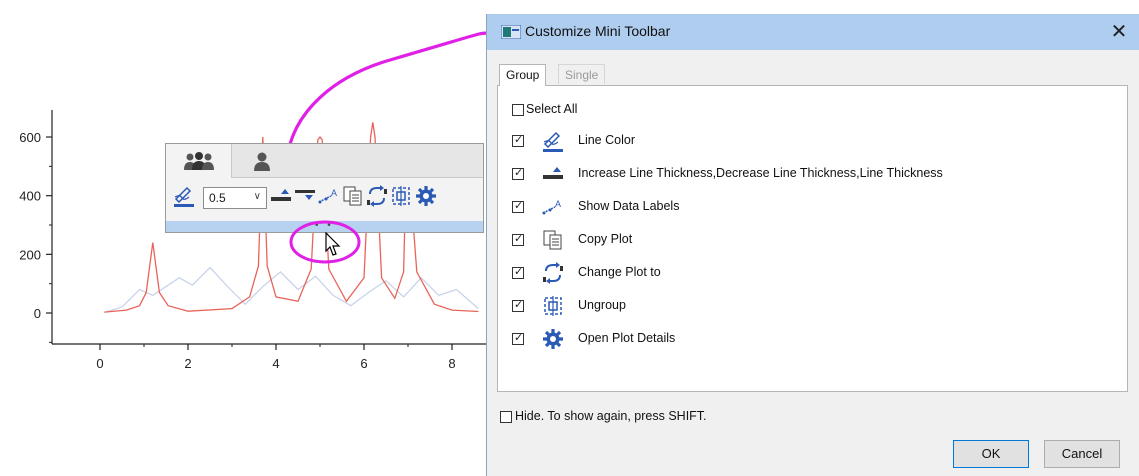 The image size is (1139, 476). I want to click on change-plot-button, so click(377, 196).